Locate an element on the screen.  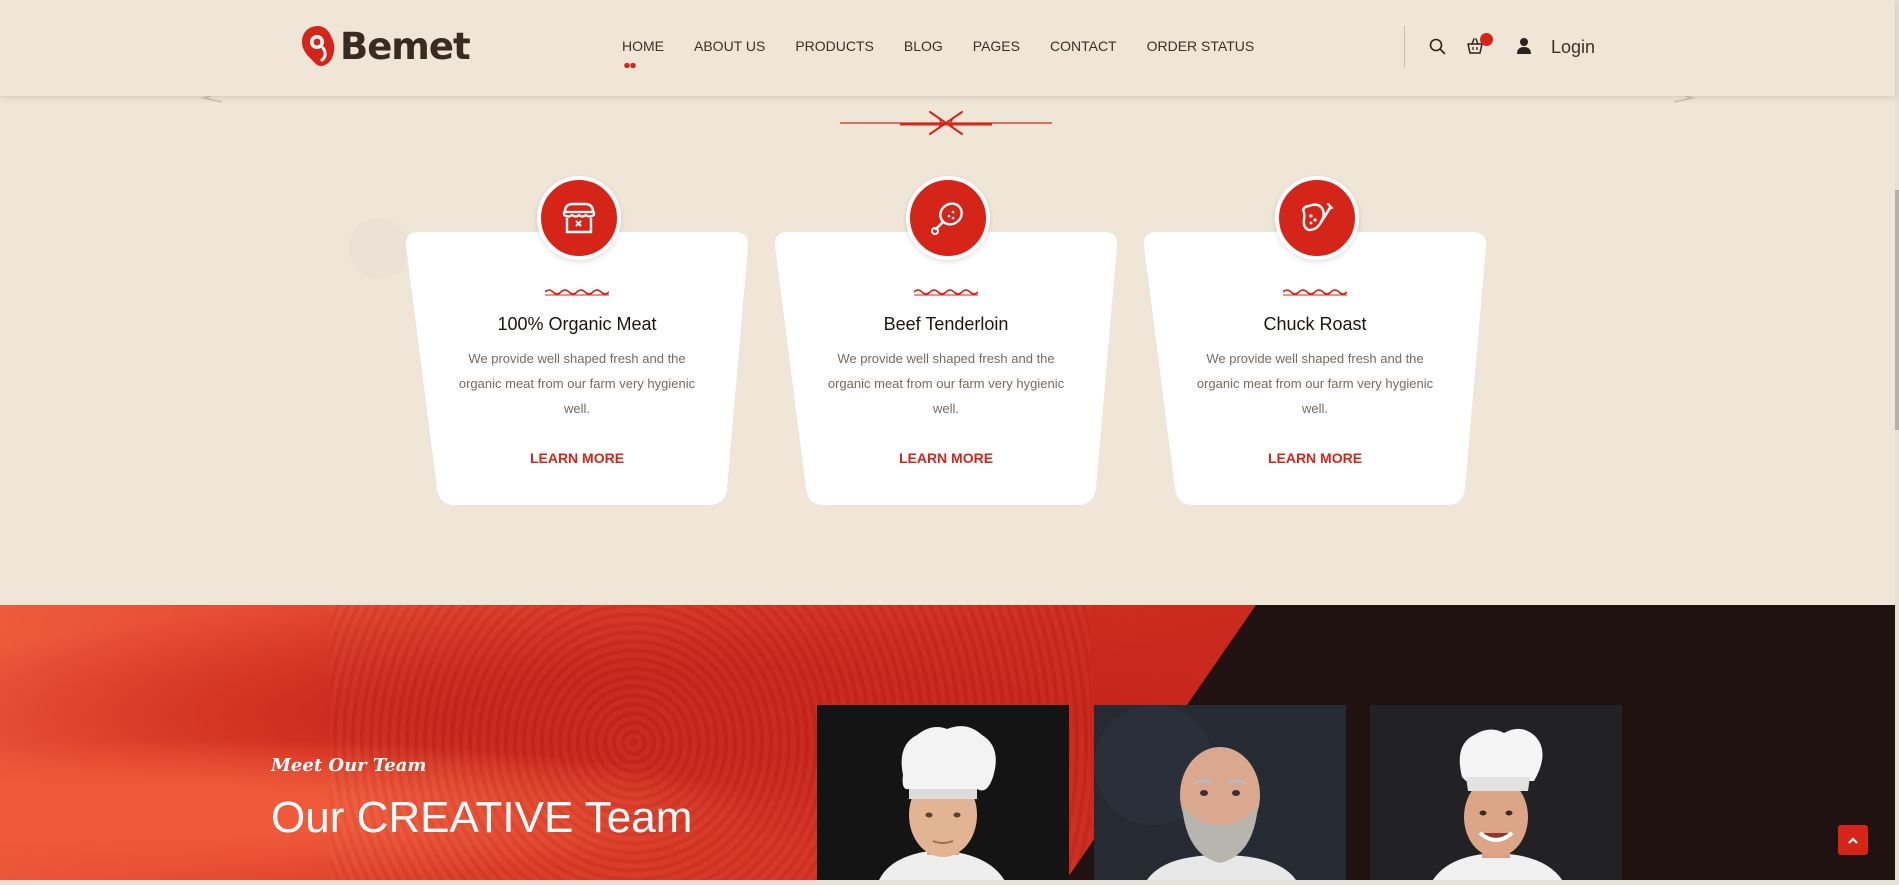
logo-icon is located at coordinates (318, 46).